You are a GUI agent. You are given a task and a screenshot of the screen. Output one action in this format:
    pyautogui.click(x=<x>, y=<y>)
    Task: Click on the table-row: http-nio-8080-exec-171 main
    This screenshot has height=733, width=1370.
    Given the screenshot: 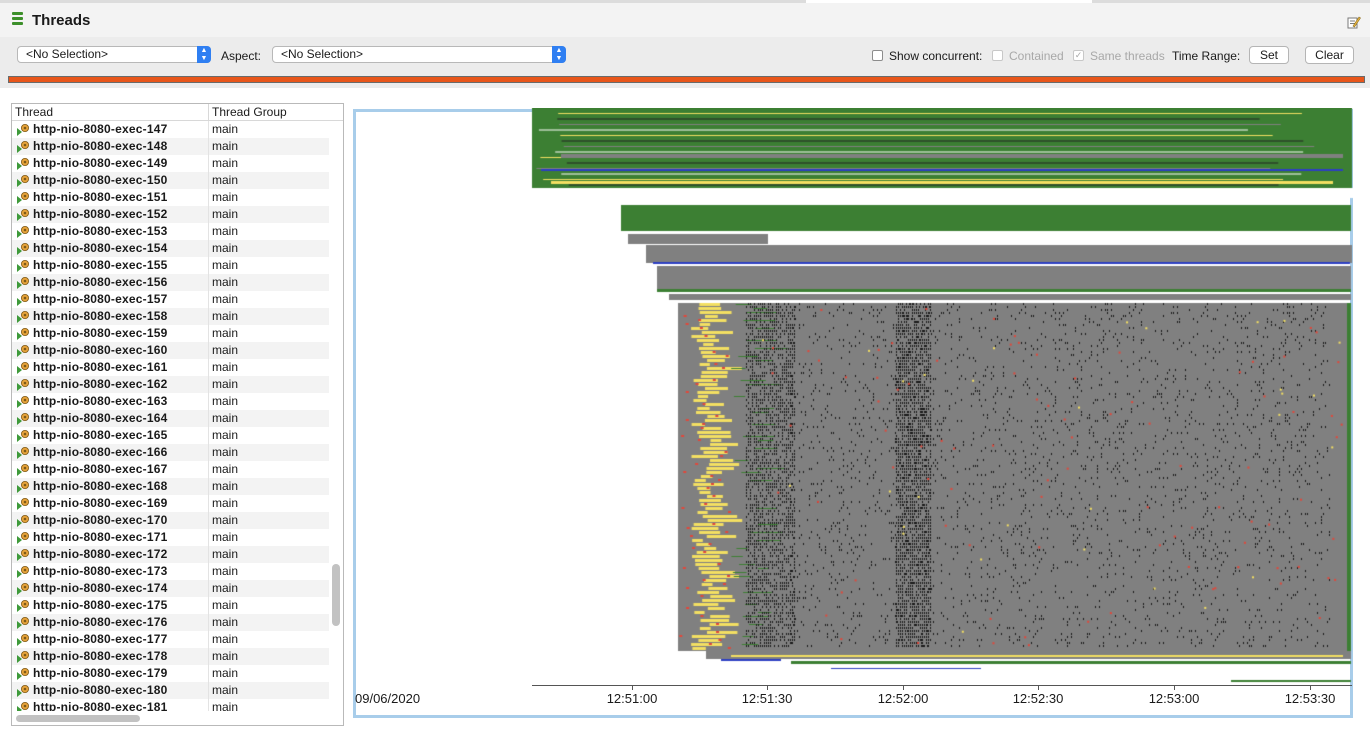 What is the action you would take?
    pyautogui.click(x=170, y=537)
    